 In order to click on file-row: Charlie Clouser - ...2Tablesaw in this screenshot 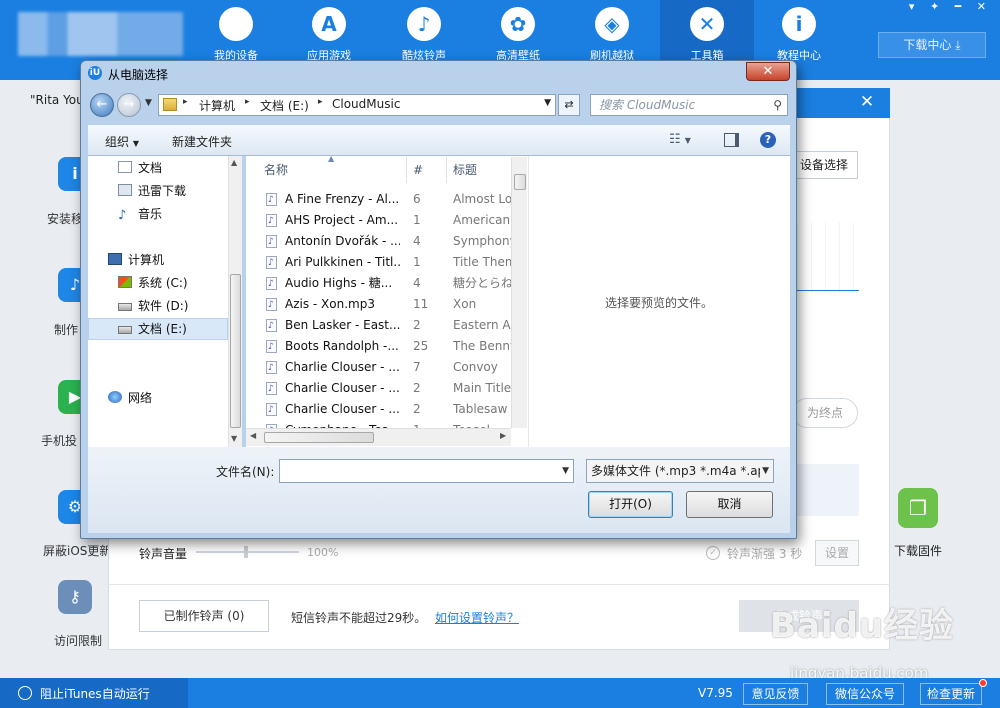, I will do `click(387, 410)`.